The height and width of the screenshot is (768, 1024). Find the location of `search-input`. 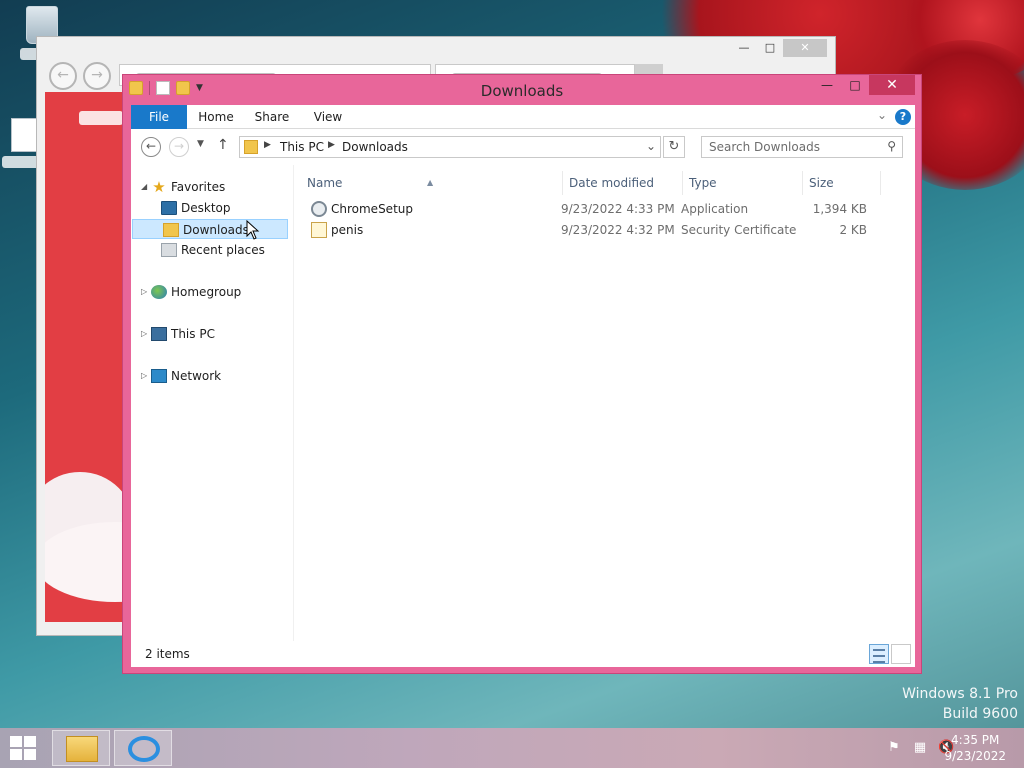

search-input is located at coordinates (790, 147).